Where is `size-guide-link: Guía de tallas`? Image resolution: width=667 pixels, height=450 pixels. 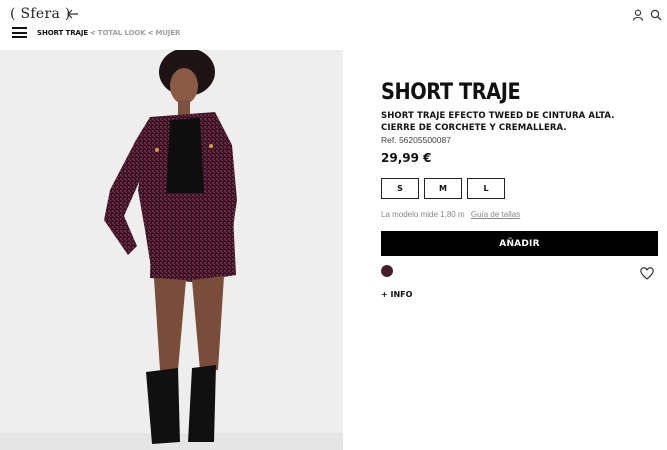 size-guide-link: Guía de tallas is located at coordinates (495, 214).